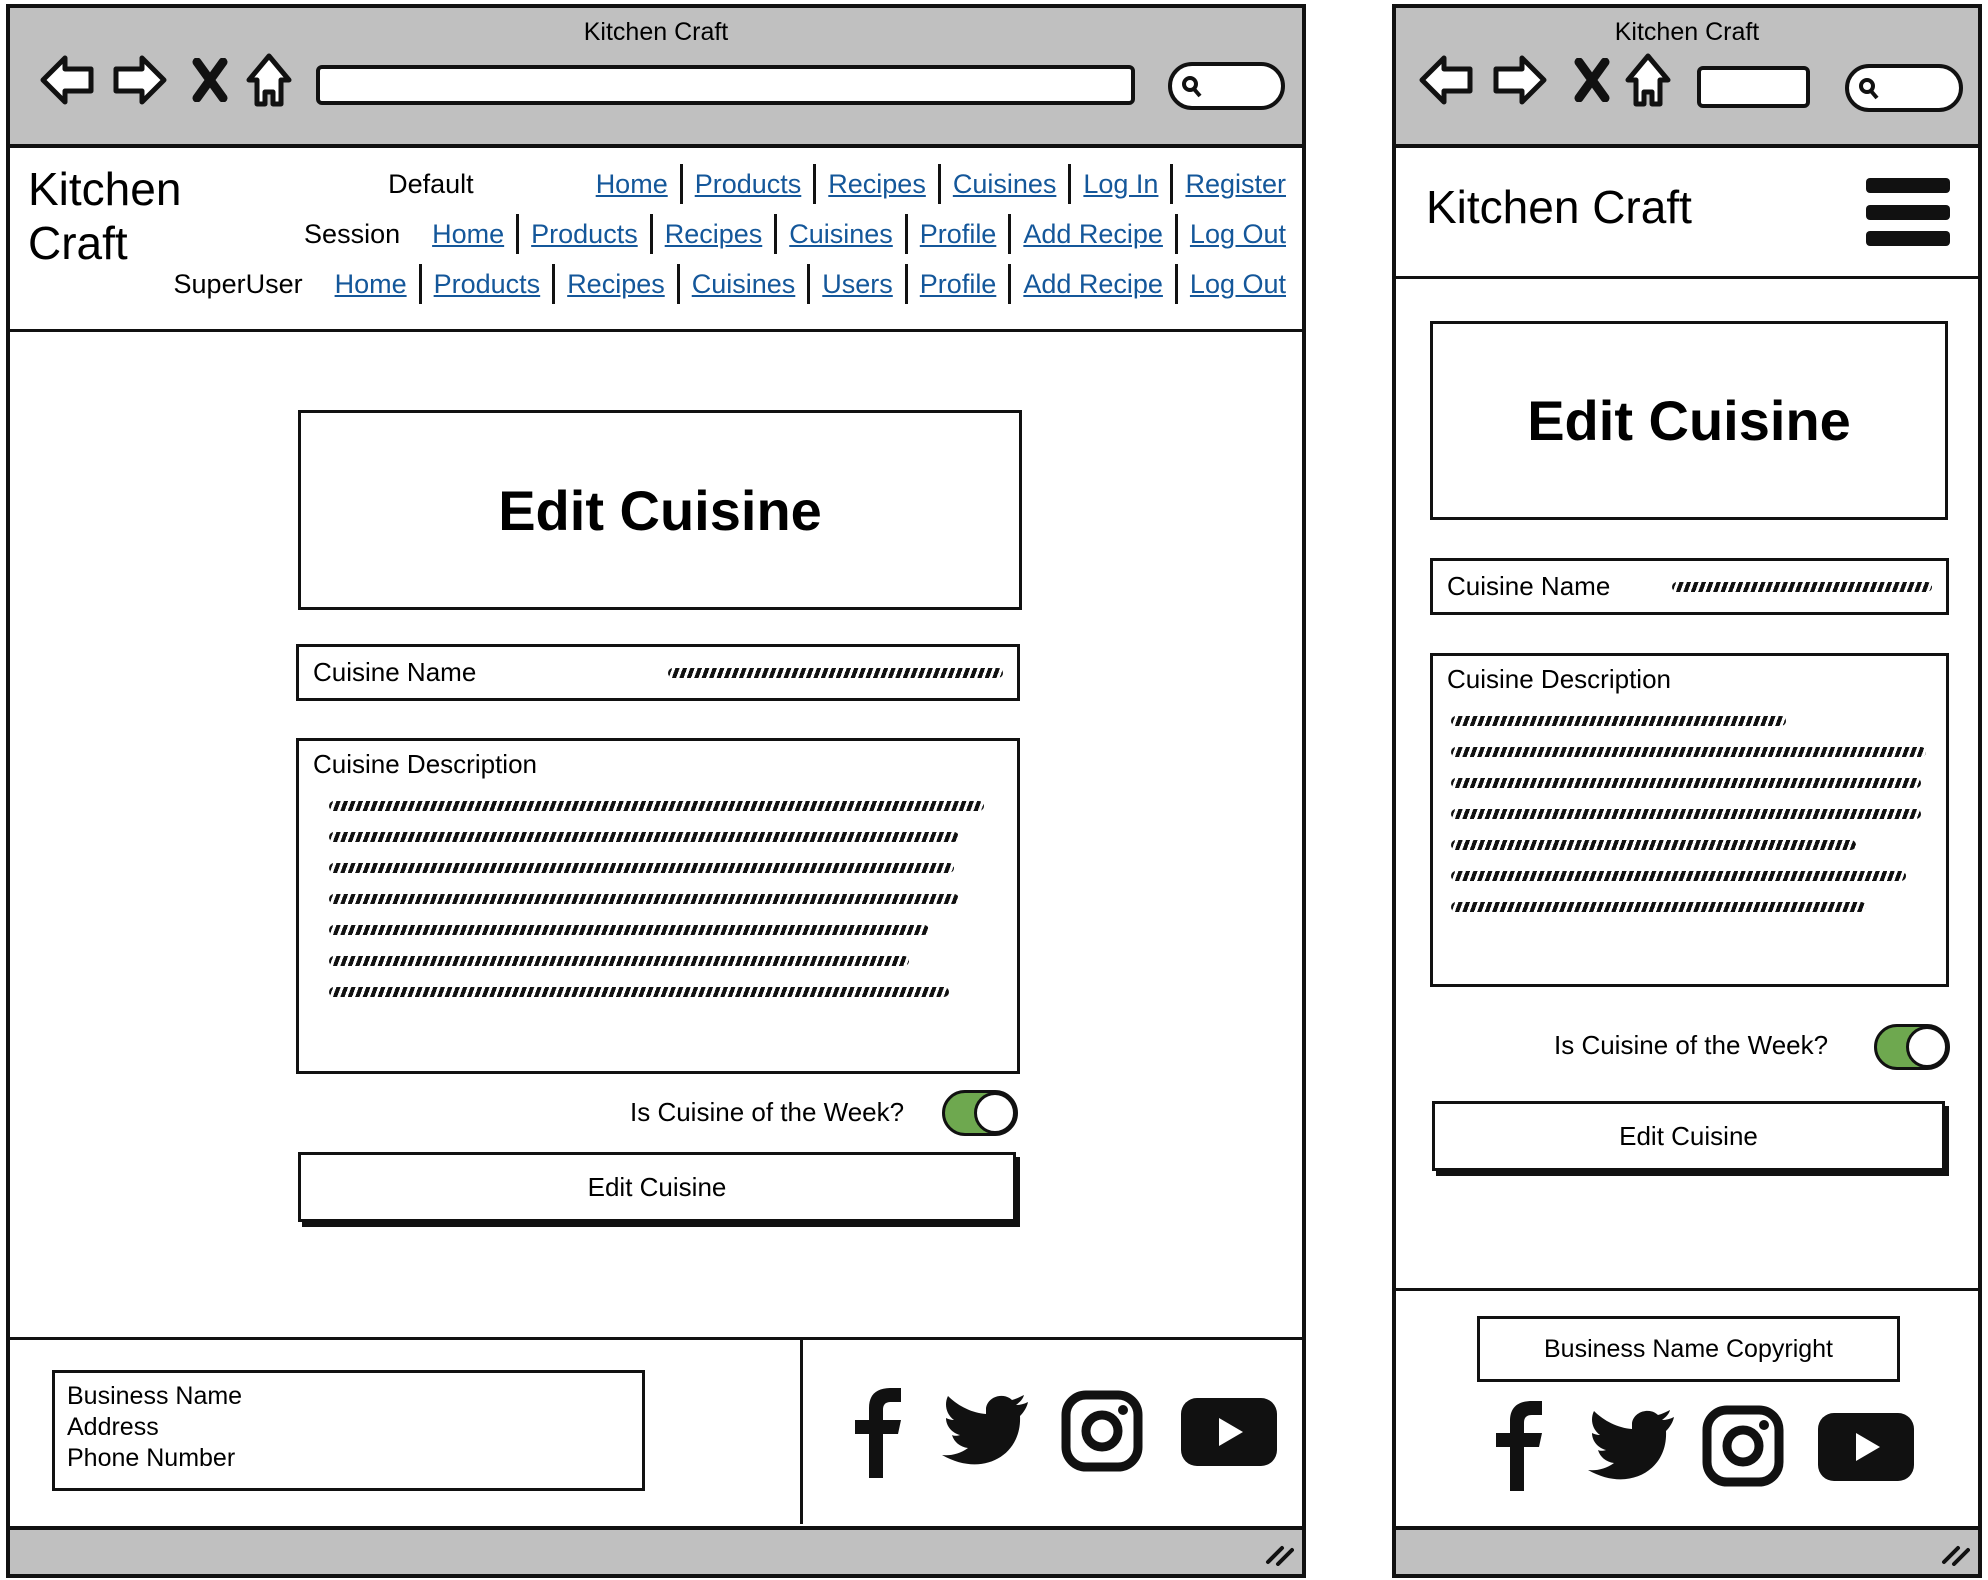 The image size is (1988, 1580). I want to click on nav-link-users: Users, so click(857, 284).